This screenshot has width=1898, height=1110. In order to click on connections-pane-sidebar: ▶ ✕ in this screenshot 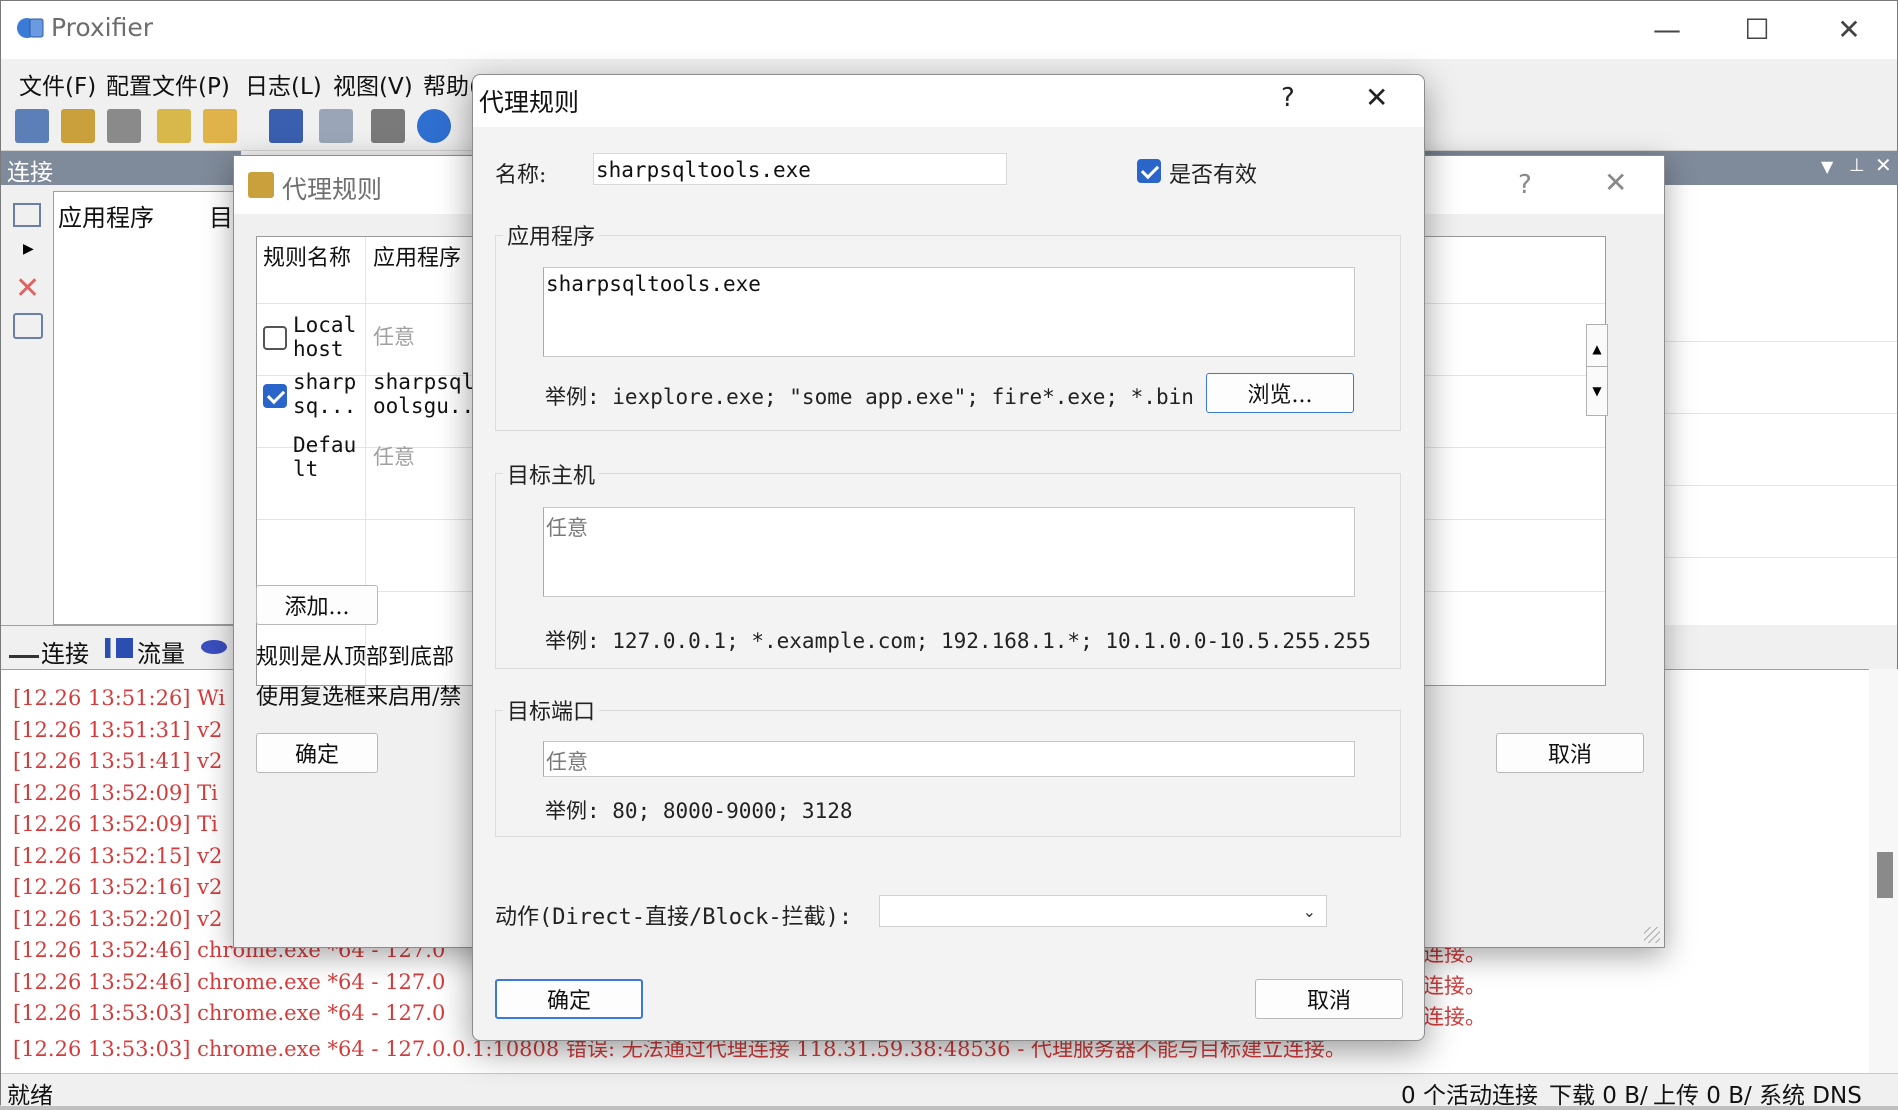, I will do `click(27, 405)`.